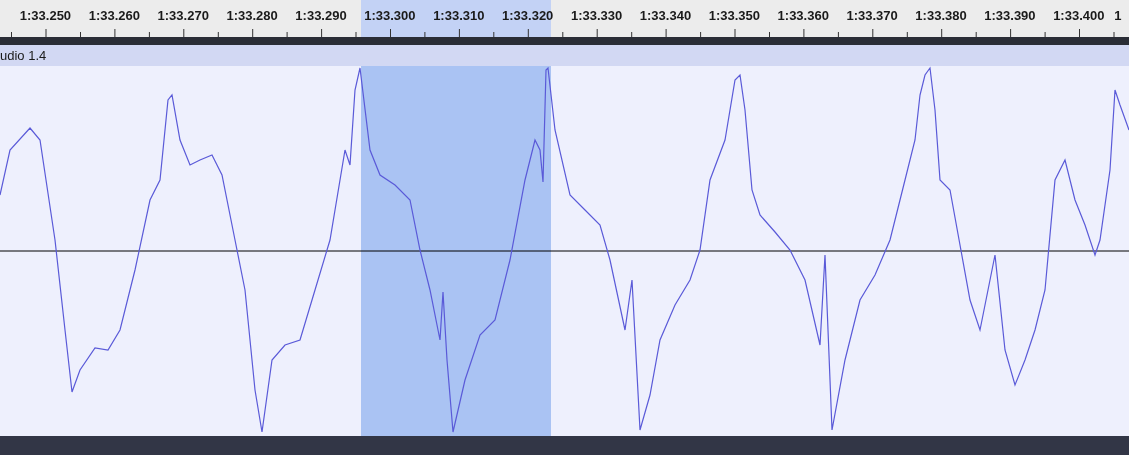 Image resolution: width=1129 pixels, height=455 pixels. What do you see at coordinates (941, 16) in the screenshot?
I see `time-label: 1:33.380` at bounding box center [941, 16].